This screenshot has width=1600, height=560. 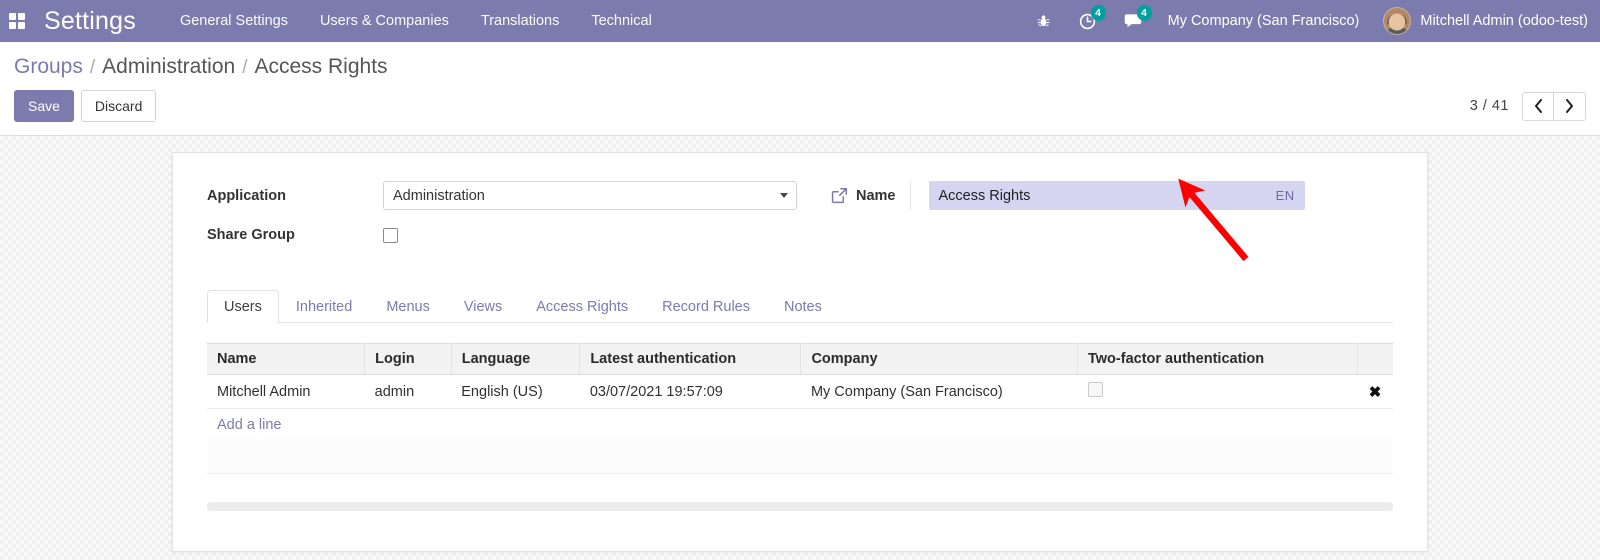 What do you see at coordinates (803, 306) in the screenshot?
I see `tab-notes: Notes` at bounding box center [803, 306].